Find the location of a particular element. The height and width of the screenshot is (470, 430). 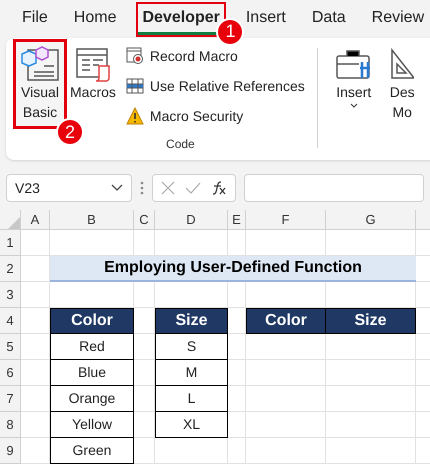

ribbon-button: Record Macro is located at coordinates (215, 56).